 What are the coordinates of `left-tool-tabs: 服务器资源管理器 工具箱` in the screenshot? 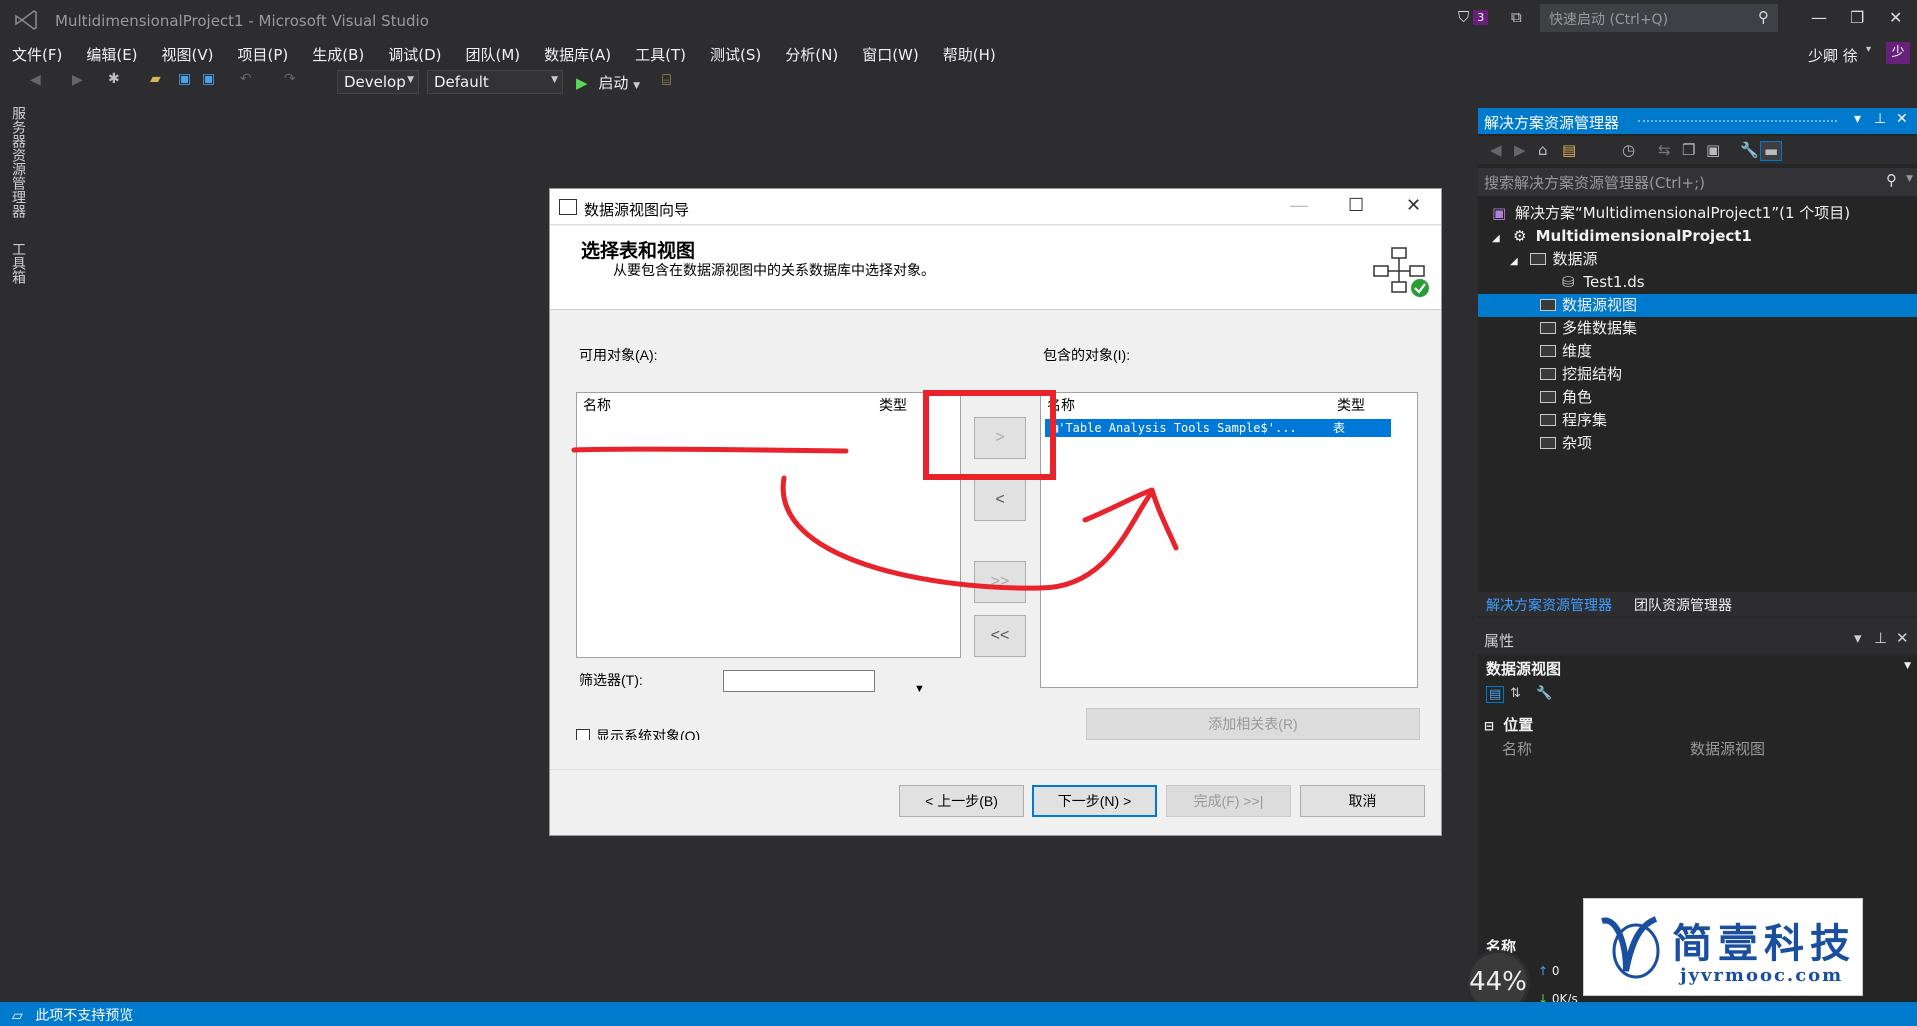 It's located at (15, 550).